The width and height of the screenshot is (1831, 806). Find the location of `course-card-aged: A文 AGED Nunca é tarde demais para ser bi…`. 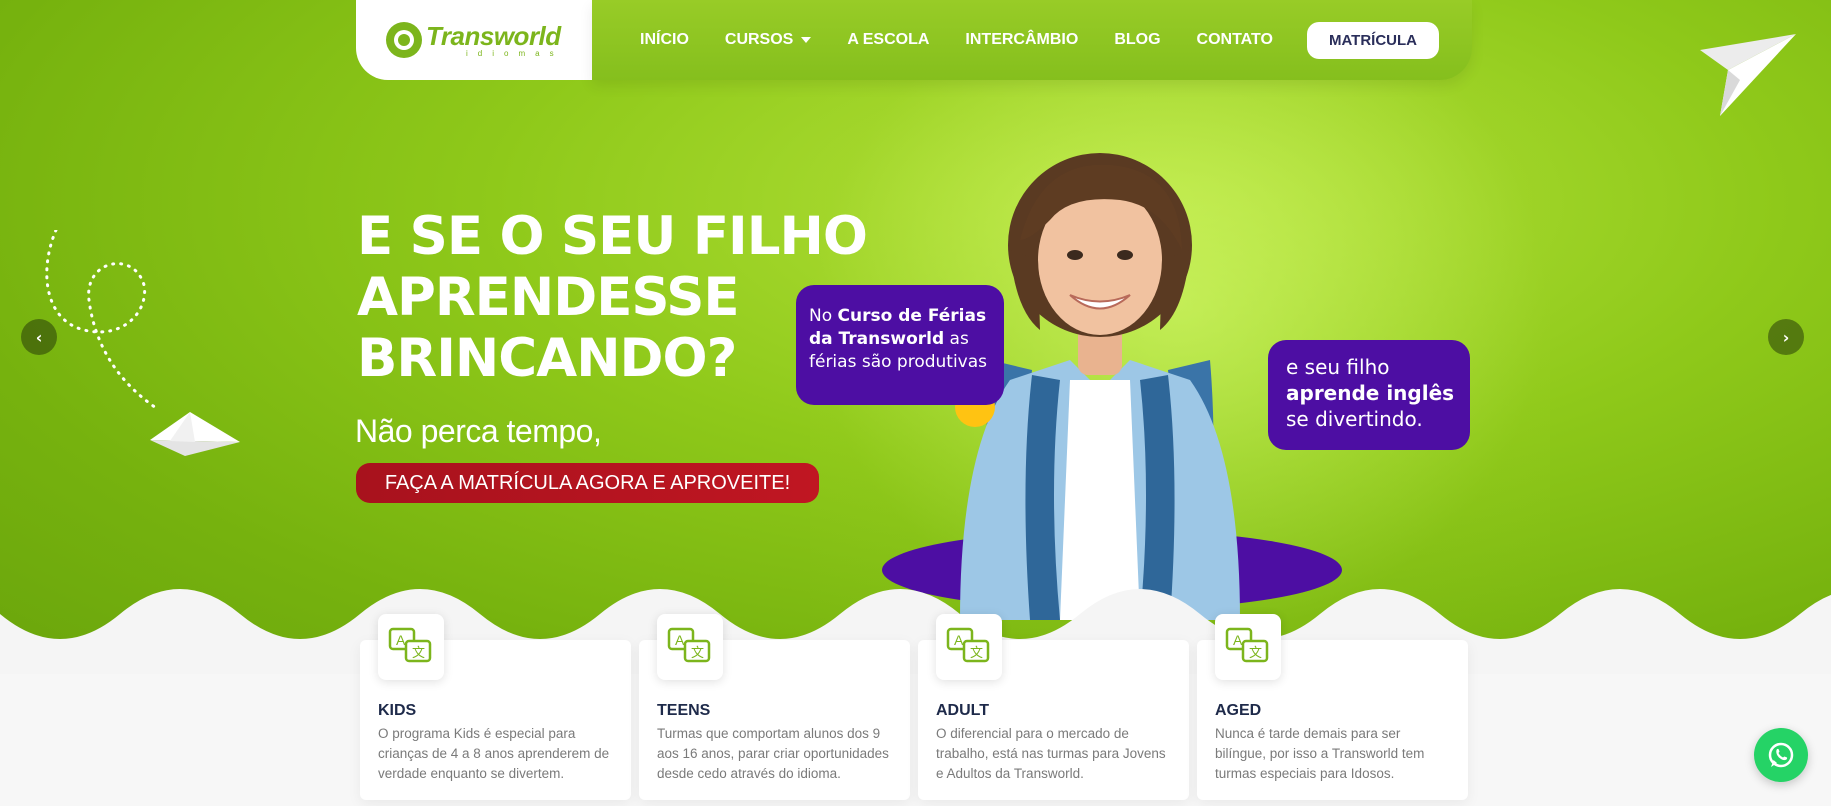

course-card-aged: A文 AGED Nunca é tarde demais para ser bi… is located at coordinates (1332, 707).